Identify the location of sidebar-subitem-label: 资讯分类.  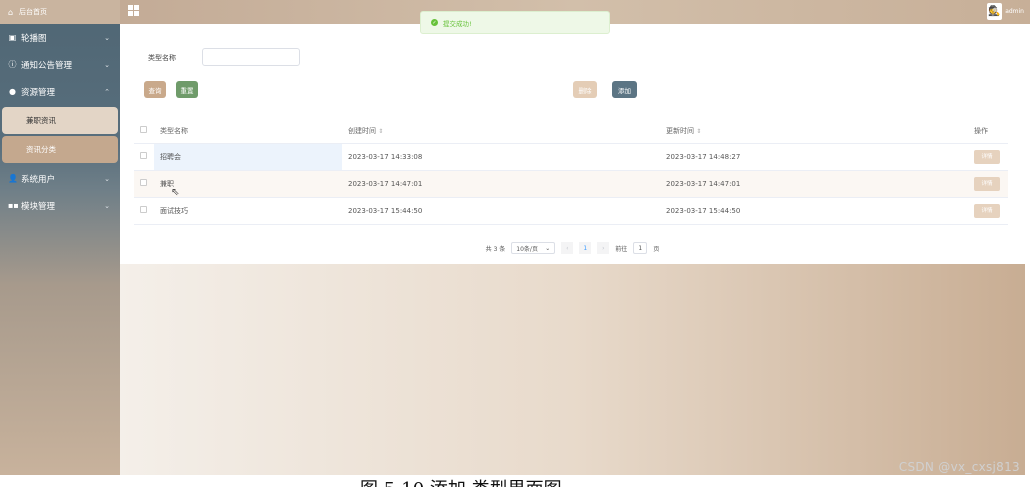
(41, 149).